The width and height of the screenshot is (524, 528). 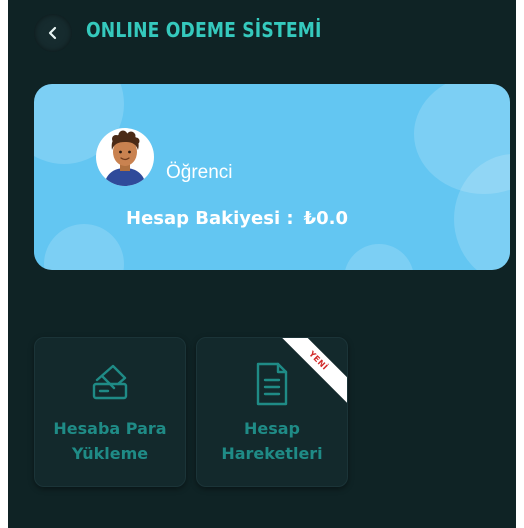 I want to click on load-money-label: Hesaba Para Yükleme, so click(x=110, y=441).